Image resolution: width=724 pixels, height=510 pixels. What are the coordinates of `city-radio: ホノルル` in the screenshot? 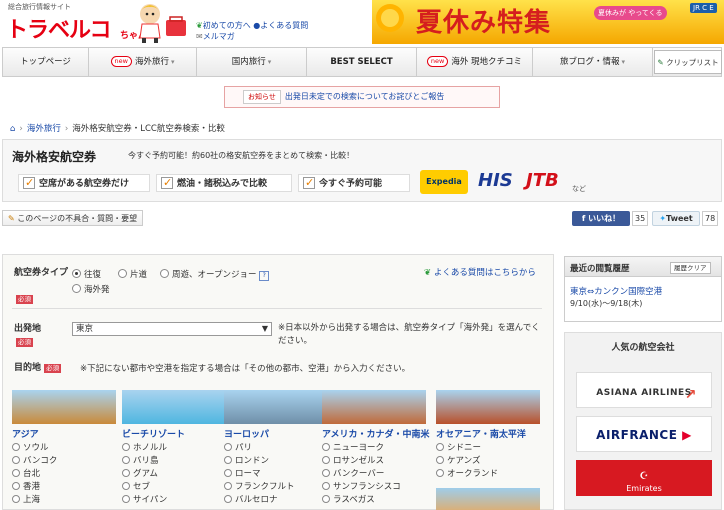 It's located at (174, 448).